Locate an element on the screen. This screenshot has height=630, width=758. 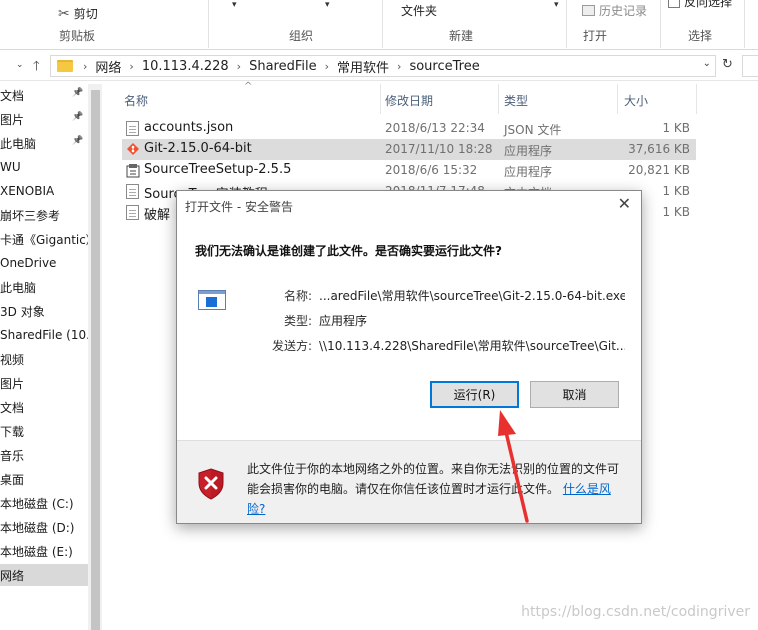
sidebar-item: 图片 📌 is located at coordinates (45, 119).